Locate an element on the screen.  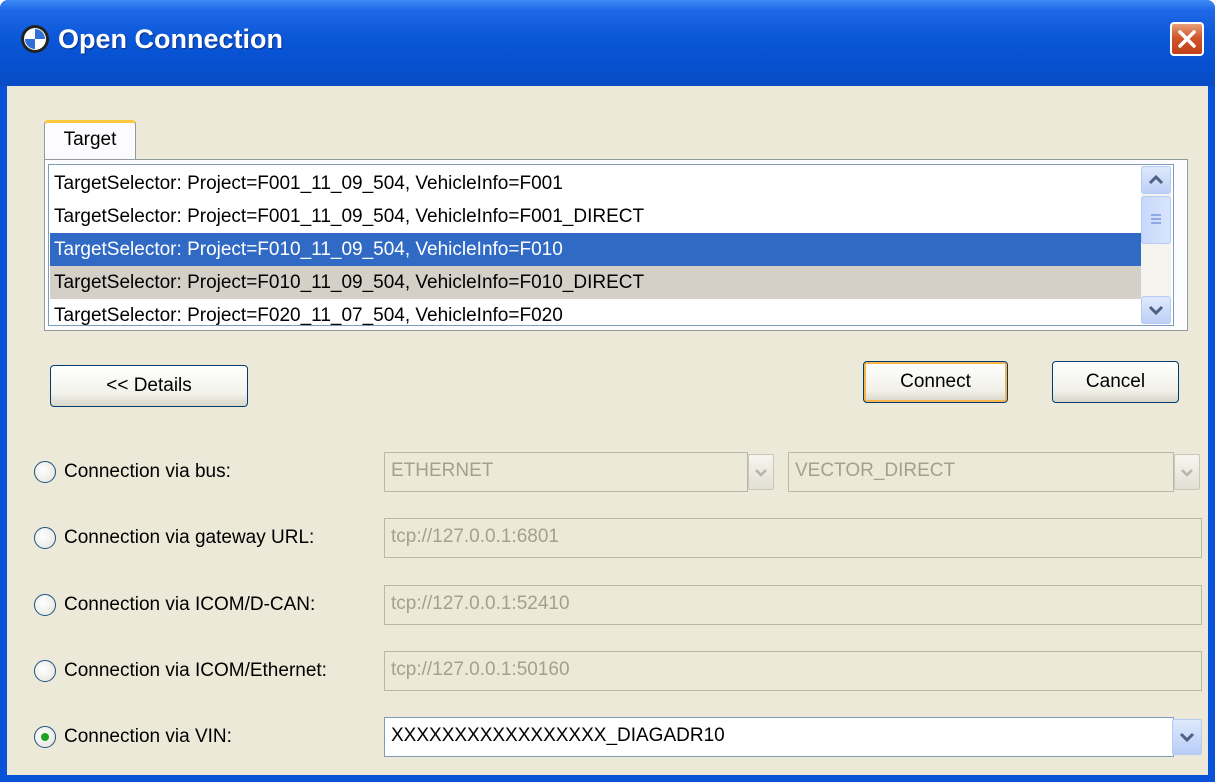
radio-label: Connection via bus: is located at coordinates (147, 471).